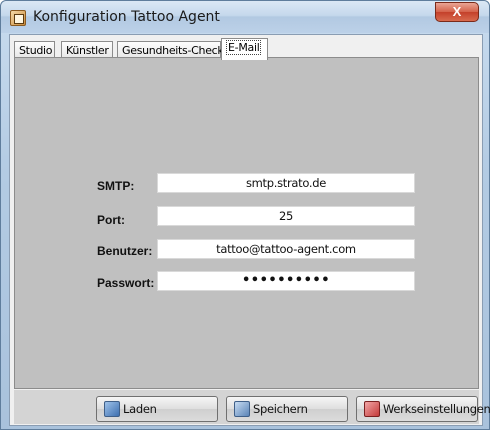 Image resolution: width=490 pixels, height=430 pixels. What do you see at coordinates (286, 216) in the screenshot?
I see `port-input: 25` at bounding box center [286, 216].